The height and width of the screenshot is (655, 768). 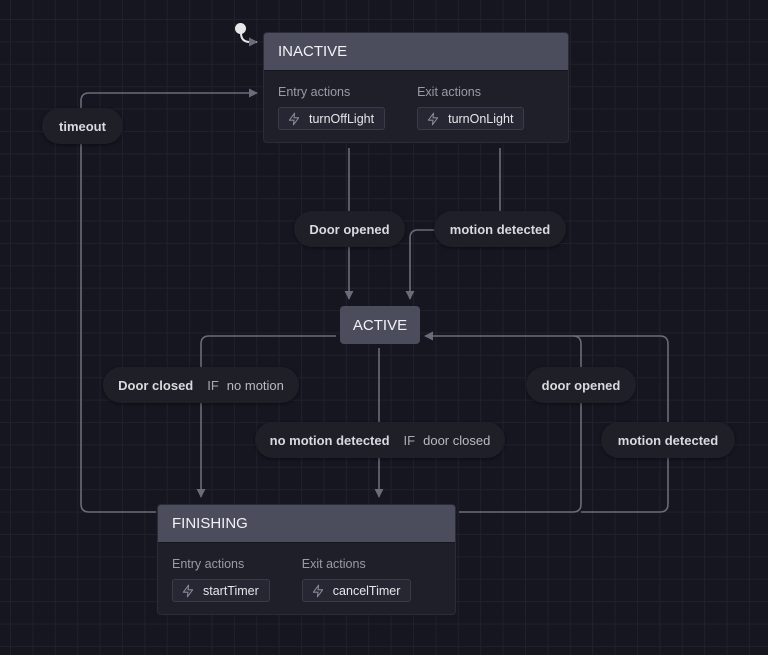 I want to click on state-title: ACTIVE, so click(x=380, y=325).